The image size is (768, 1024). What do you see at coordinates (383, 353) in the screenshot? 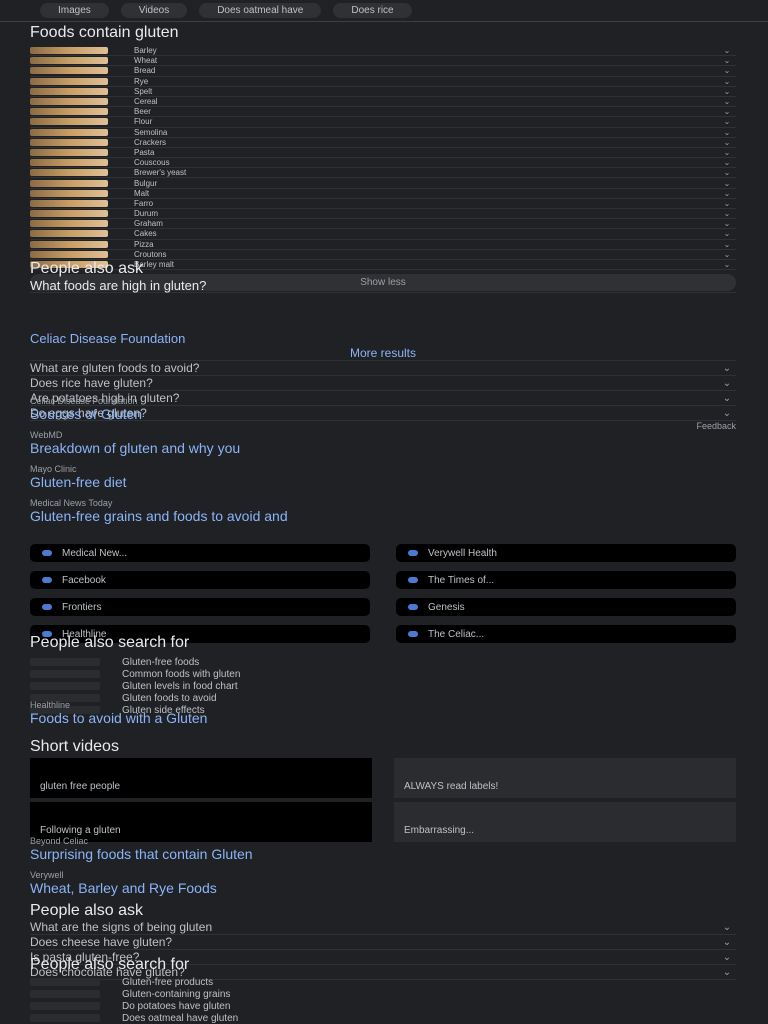
I see `more-results-button: More results` at bounding box center [383, 353].